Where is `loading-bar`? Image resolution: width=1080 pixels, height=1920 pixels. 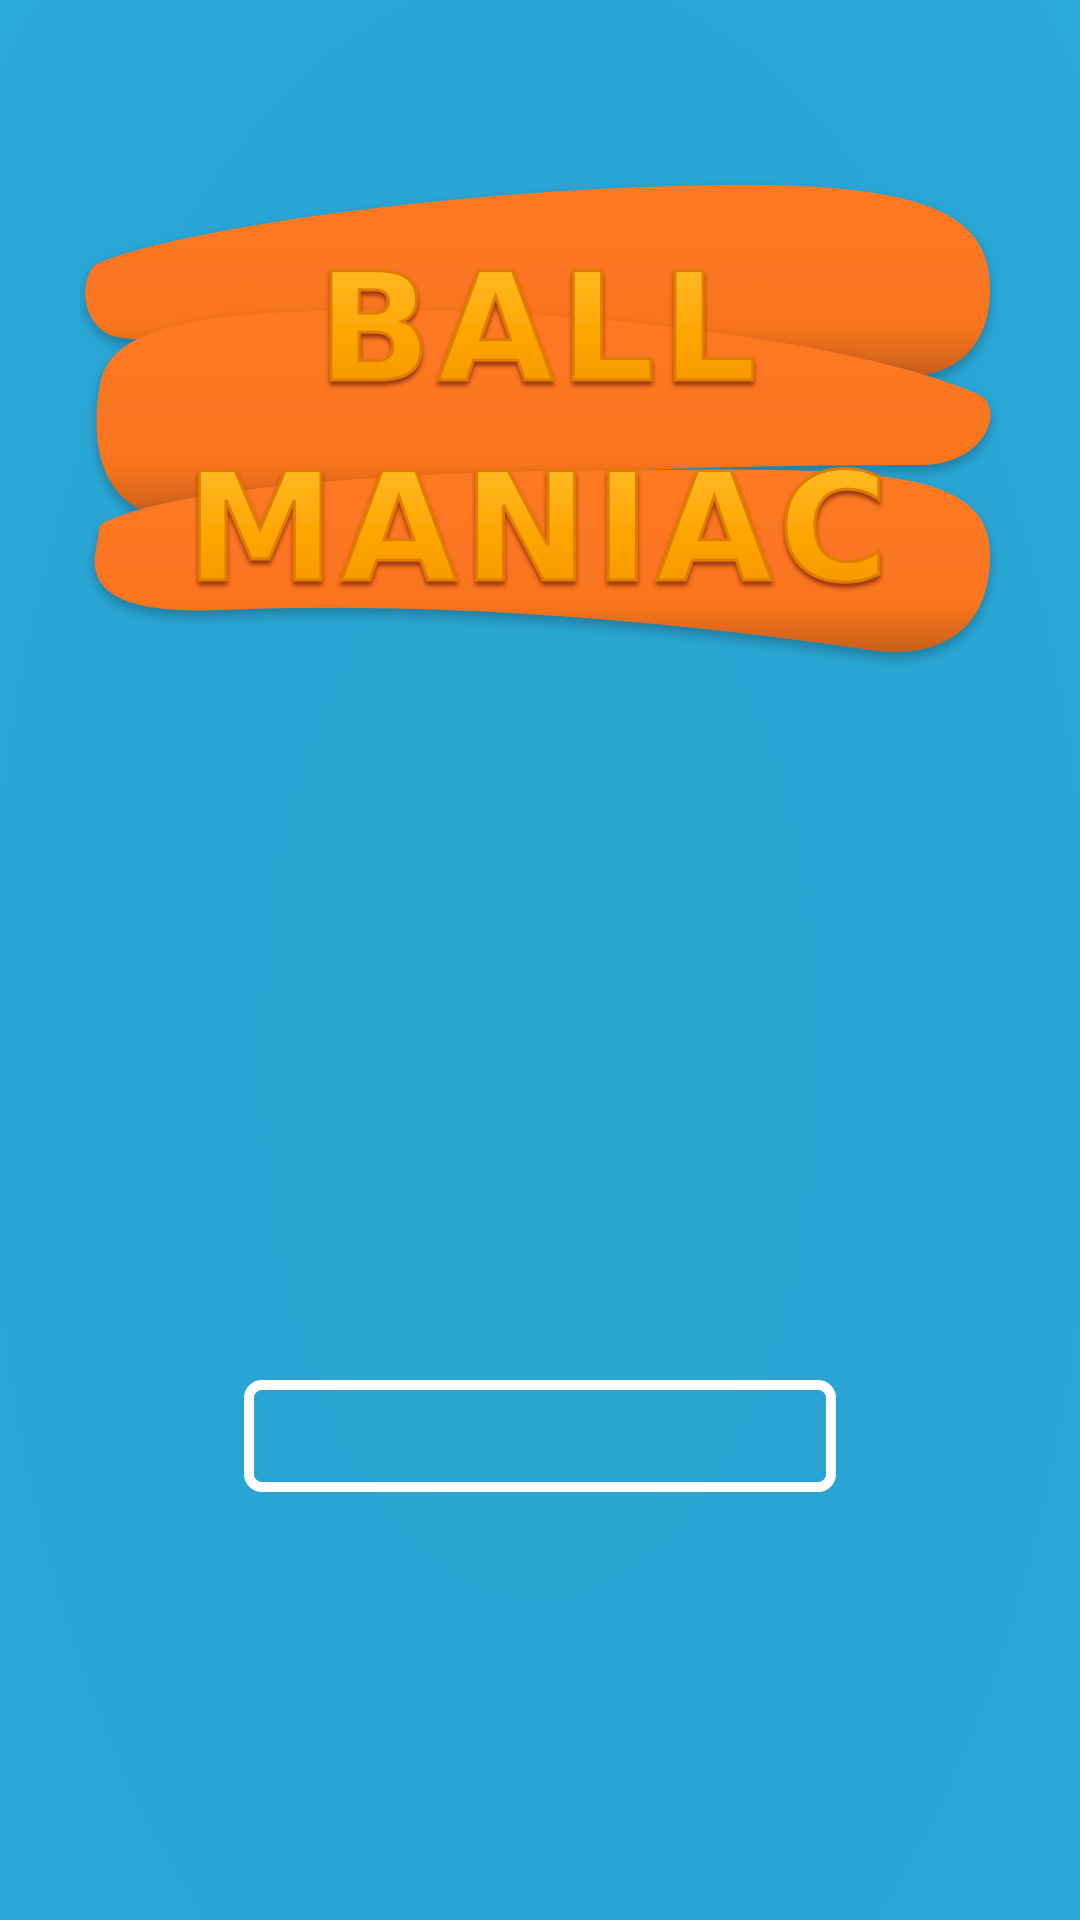 loading-bar is located at coordinates (540, 1436).